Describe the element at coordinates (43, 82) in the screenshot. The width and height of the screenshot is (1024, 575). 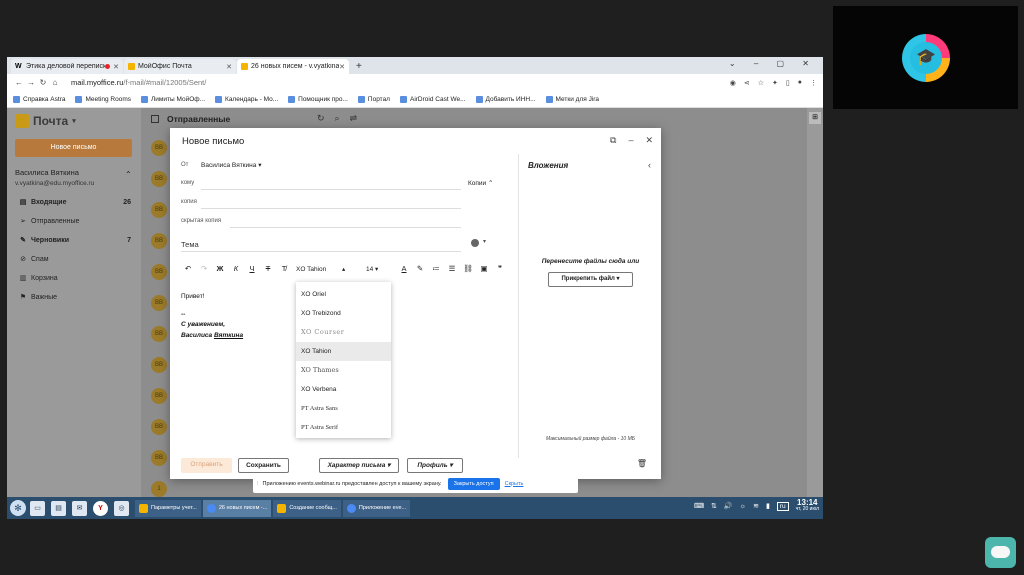
I see `reload-icon: ↻` at that location.